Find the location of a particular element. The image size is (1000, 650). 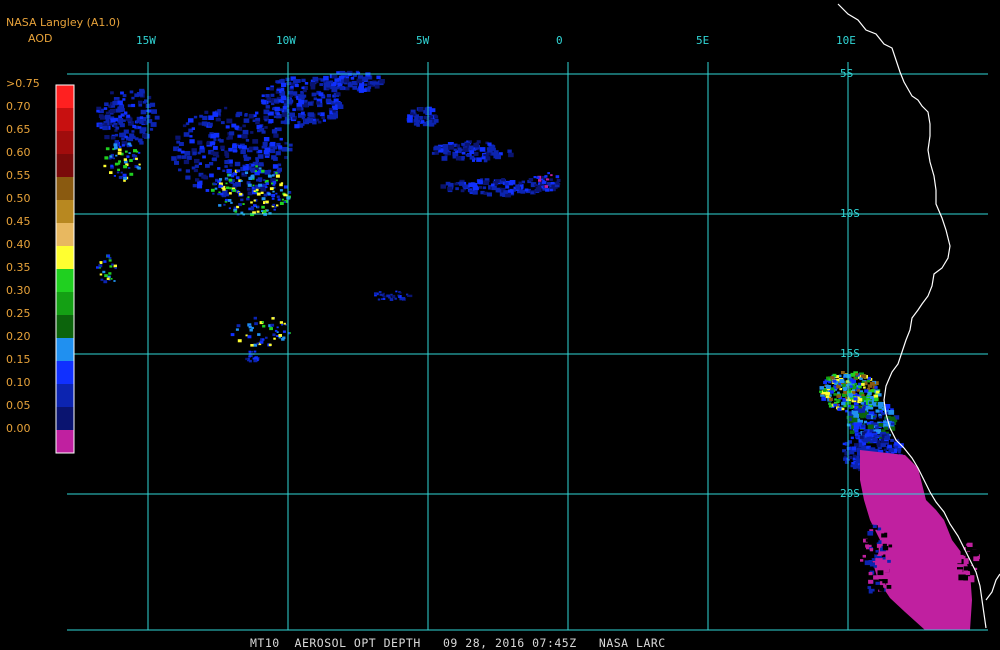

longitude-label: 5E is located at coordinates (703, 40).